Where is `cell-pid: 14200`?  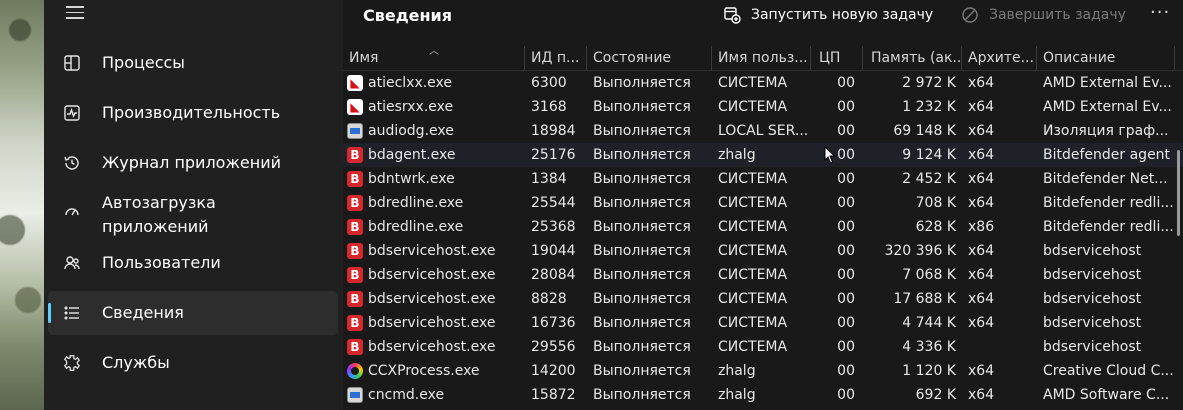 cell-pid: 14200 is located at coordinates (553, 371).